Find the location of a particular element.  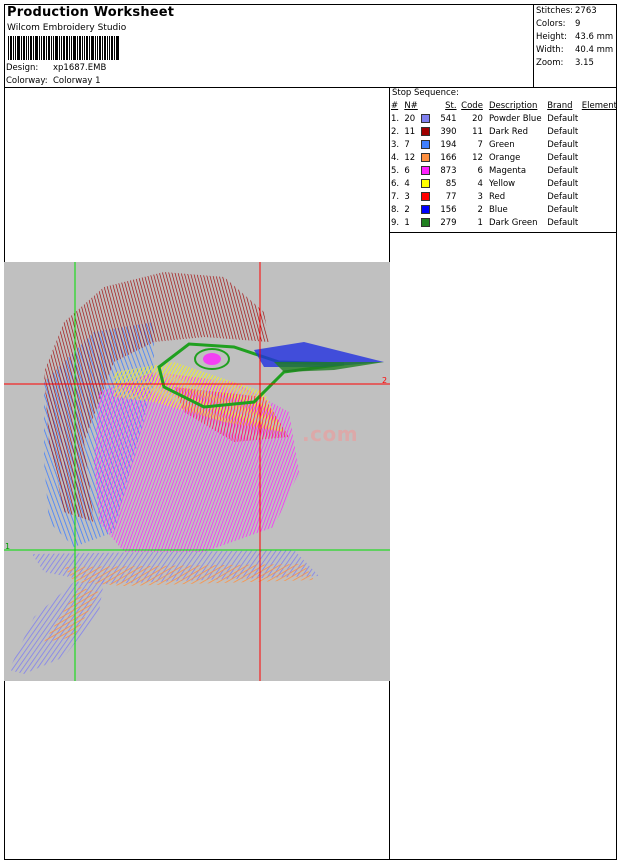

header-stitches: St. is located at coordinates (451, 106).